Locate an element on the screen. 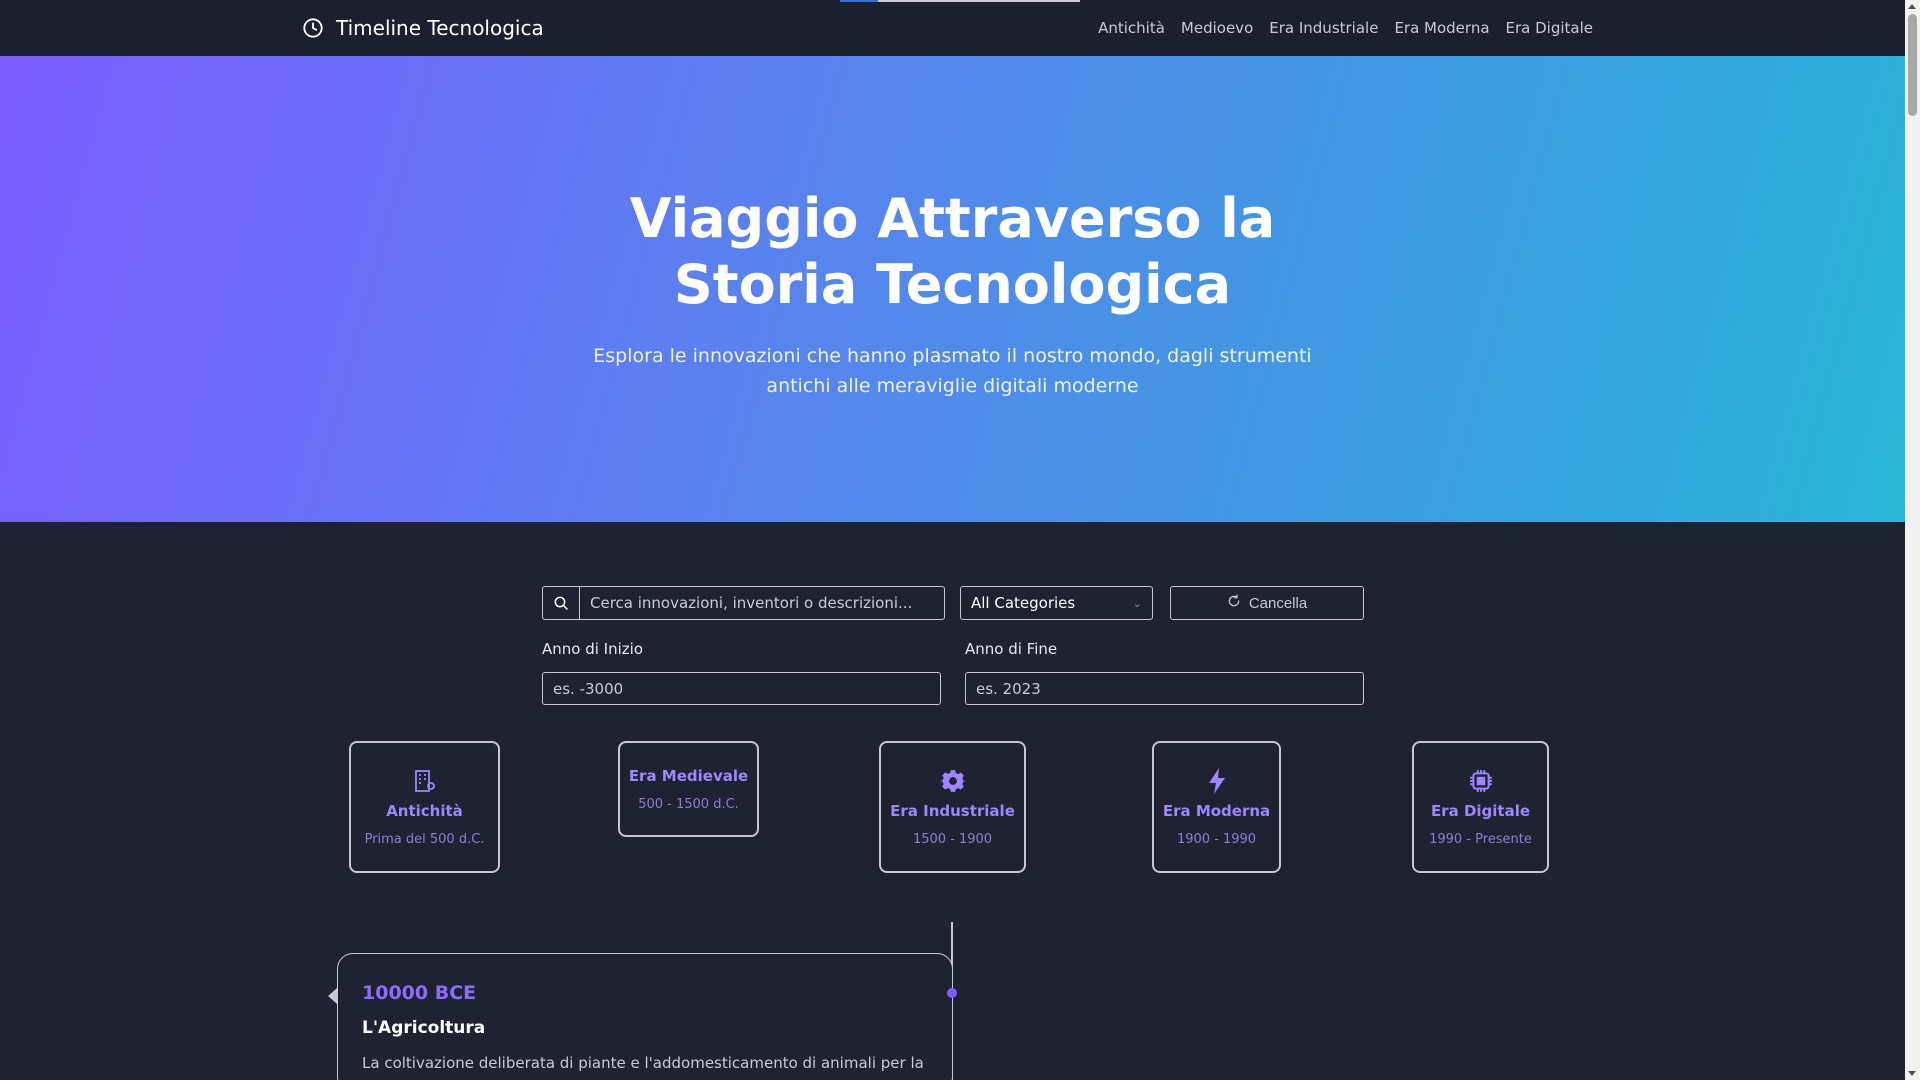 The width and height of the screenshot is (1920, 1080). era-card-moderna: Era Moderna 1900 - 1990 is located at coordinates (1216, 807).